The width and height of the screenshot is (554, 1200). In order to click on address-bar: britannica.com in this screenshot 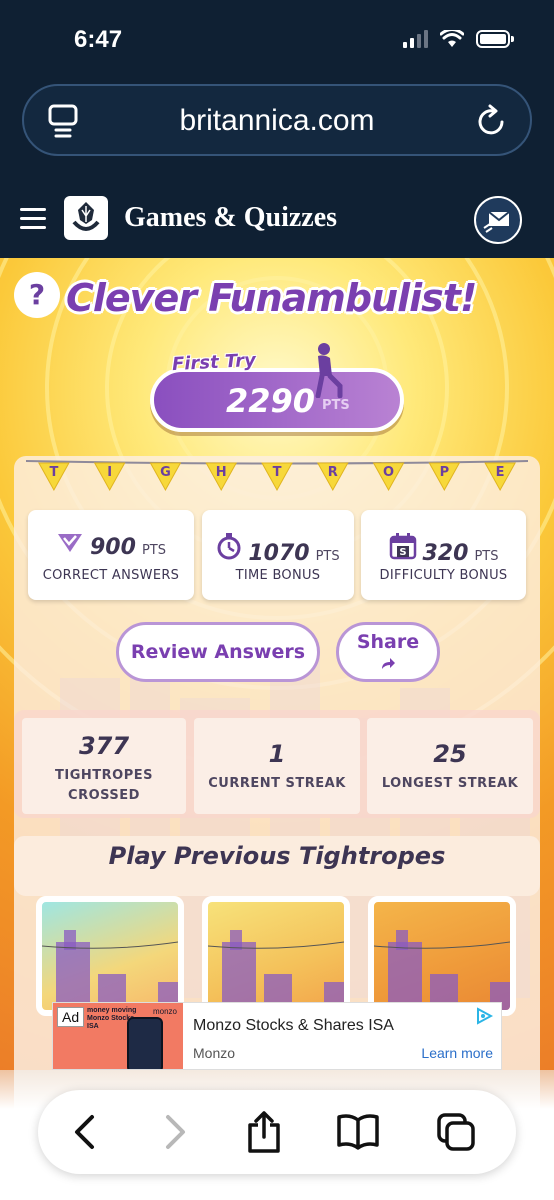, I will do `click(277, 120)`.